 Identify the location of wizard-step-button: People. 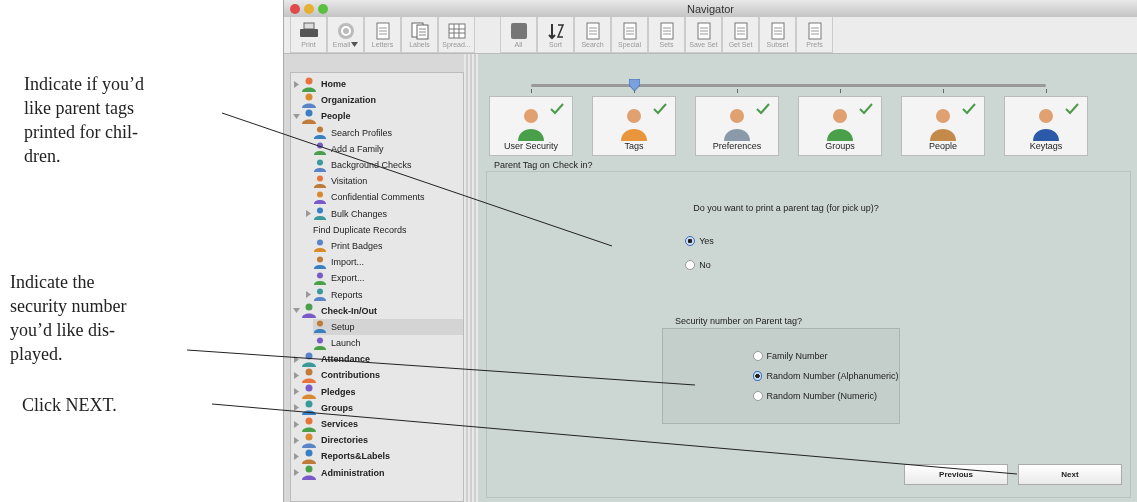
(943, 126).